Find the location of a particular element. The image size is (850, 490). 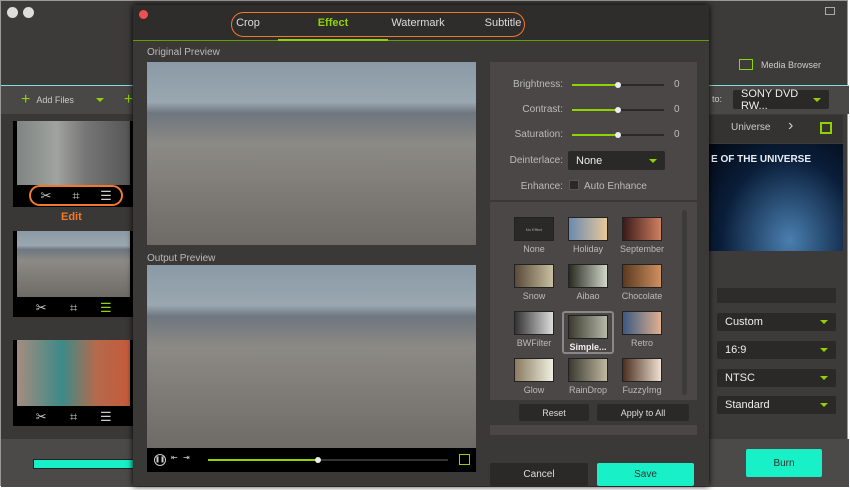

effect-item: Snow is located at coordinates (534, 282).